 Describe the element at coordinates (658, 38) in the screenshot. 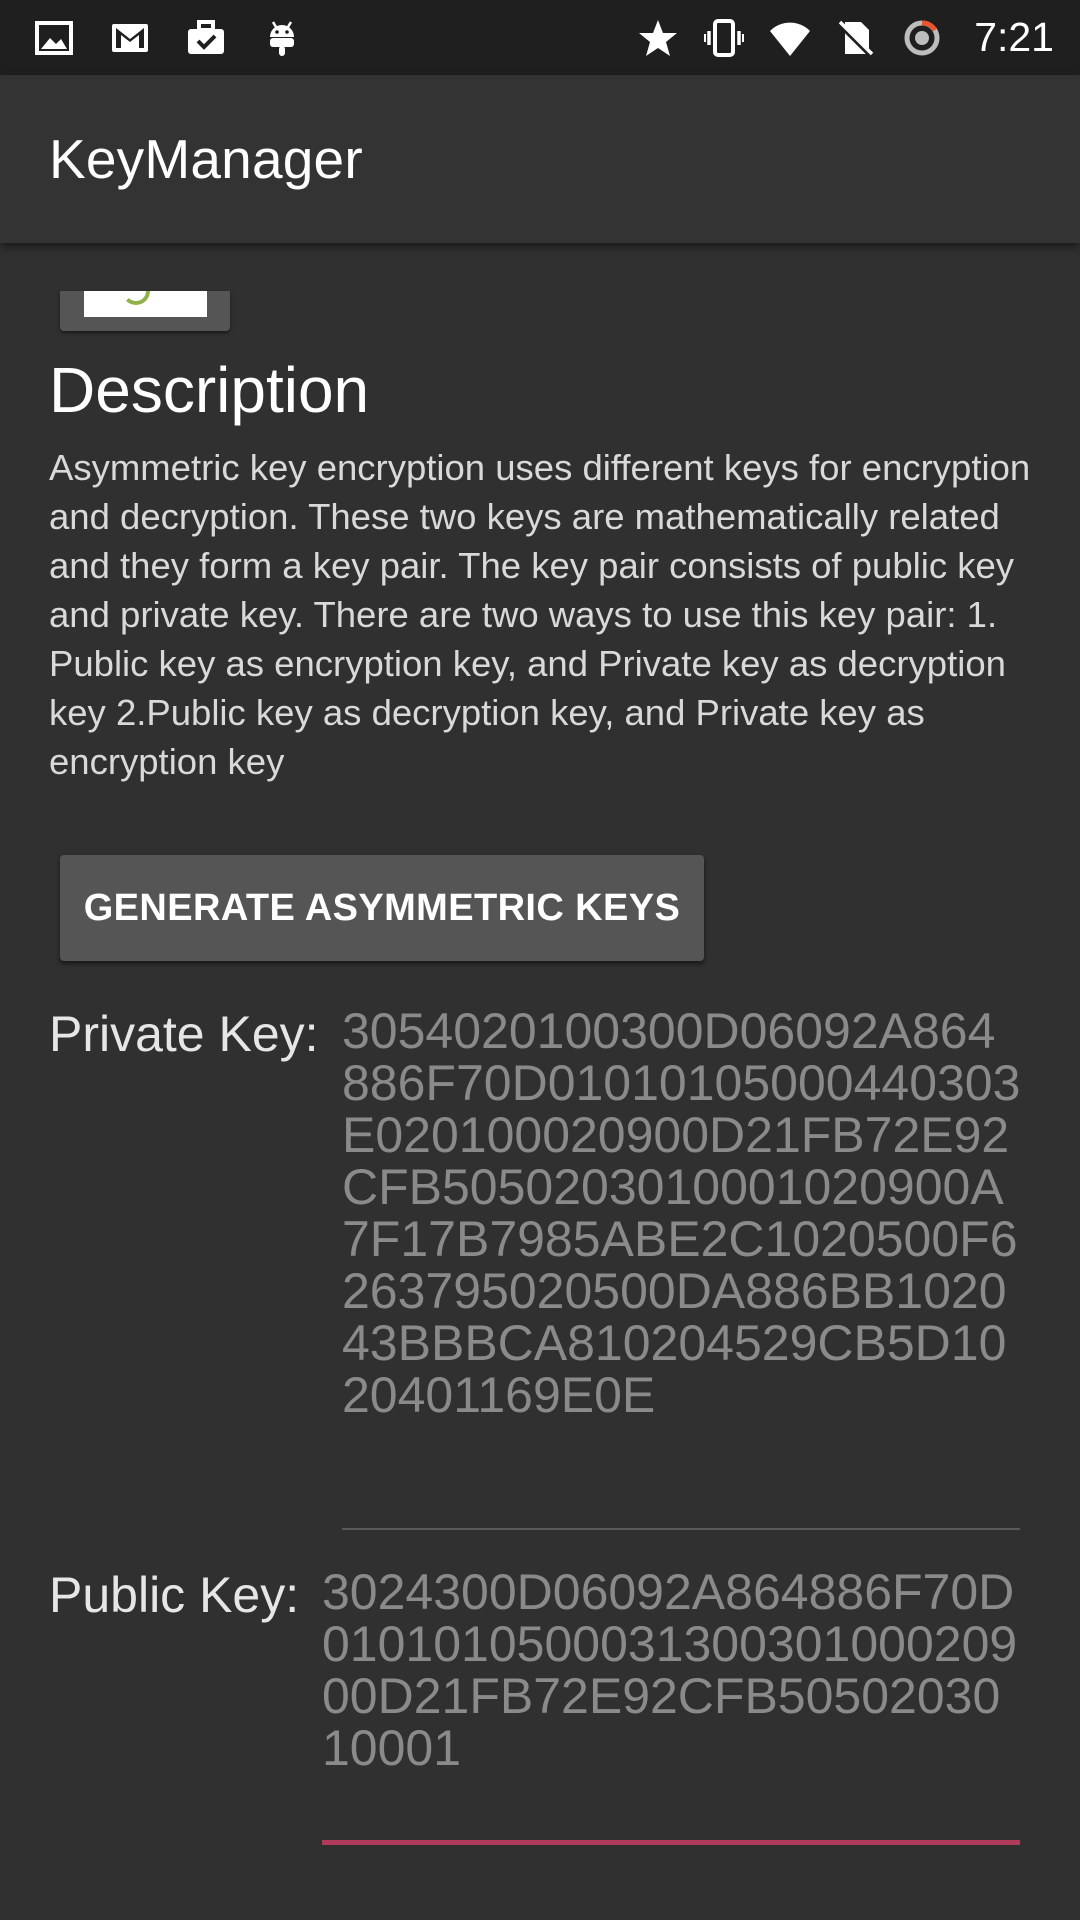

I see `star-icon` at that location.